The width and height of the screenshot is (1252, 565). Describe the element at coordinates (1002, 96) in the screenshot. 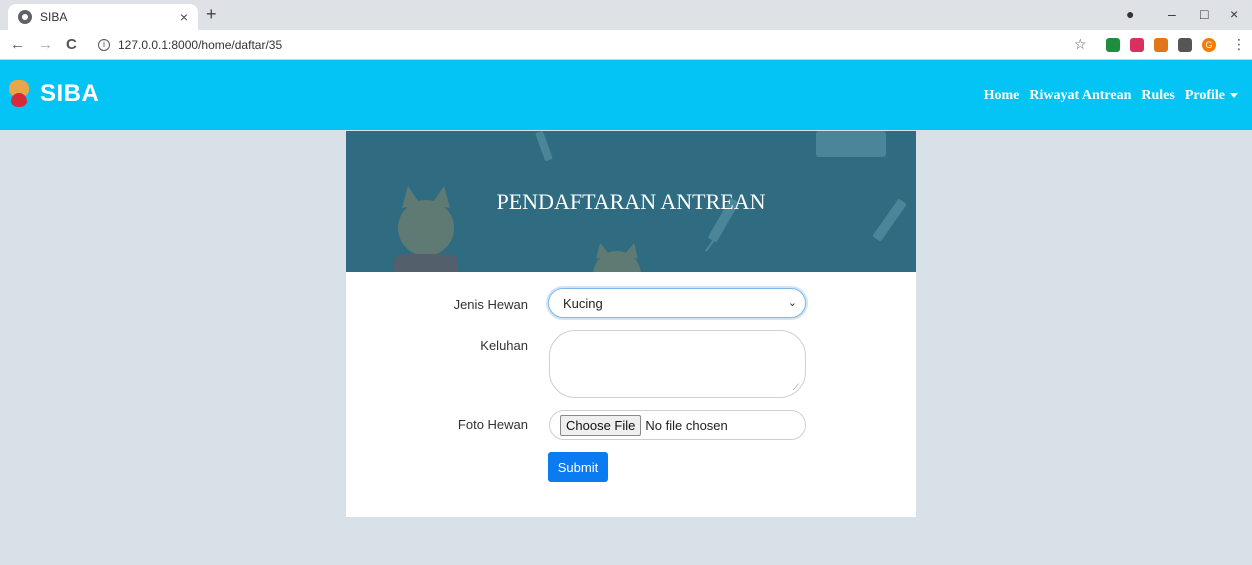

I see `nav-home: Home` at that location.